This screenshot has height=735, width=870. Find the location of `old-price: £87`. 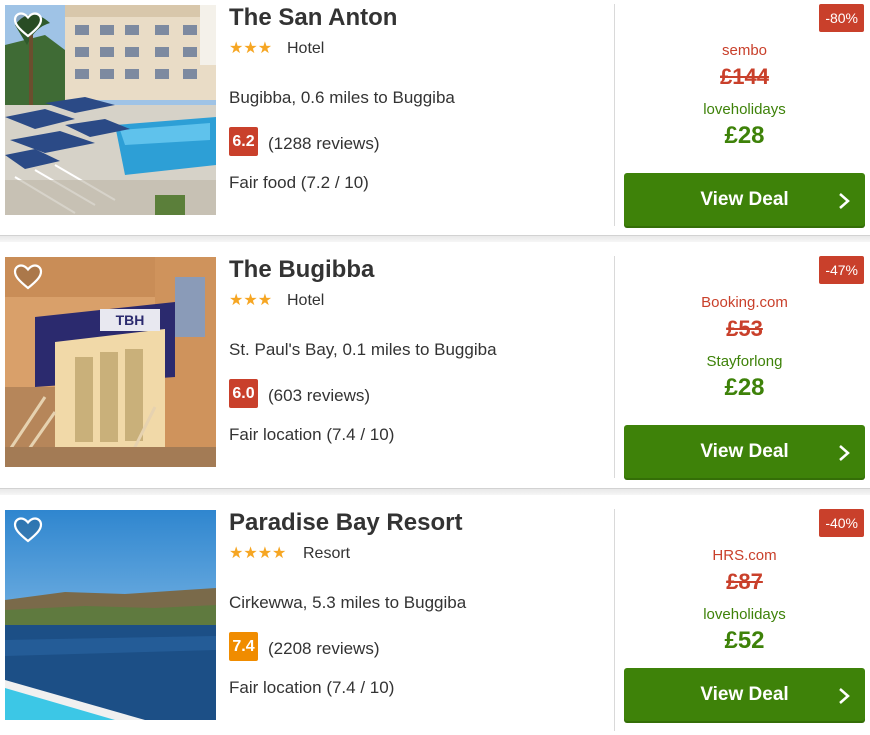

old-price: £87 is located at coordinates (744, 582).